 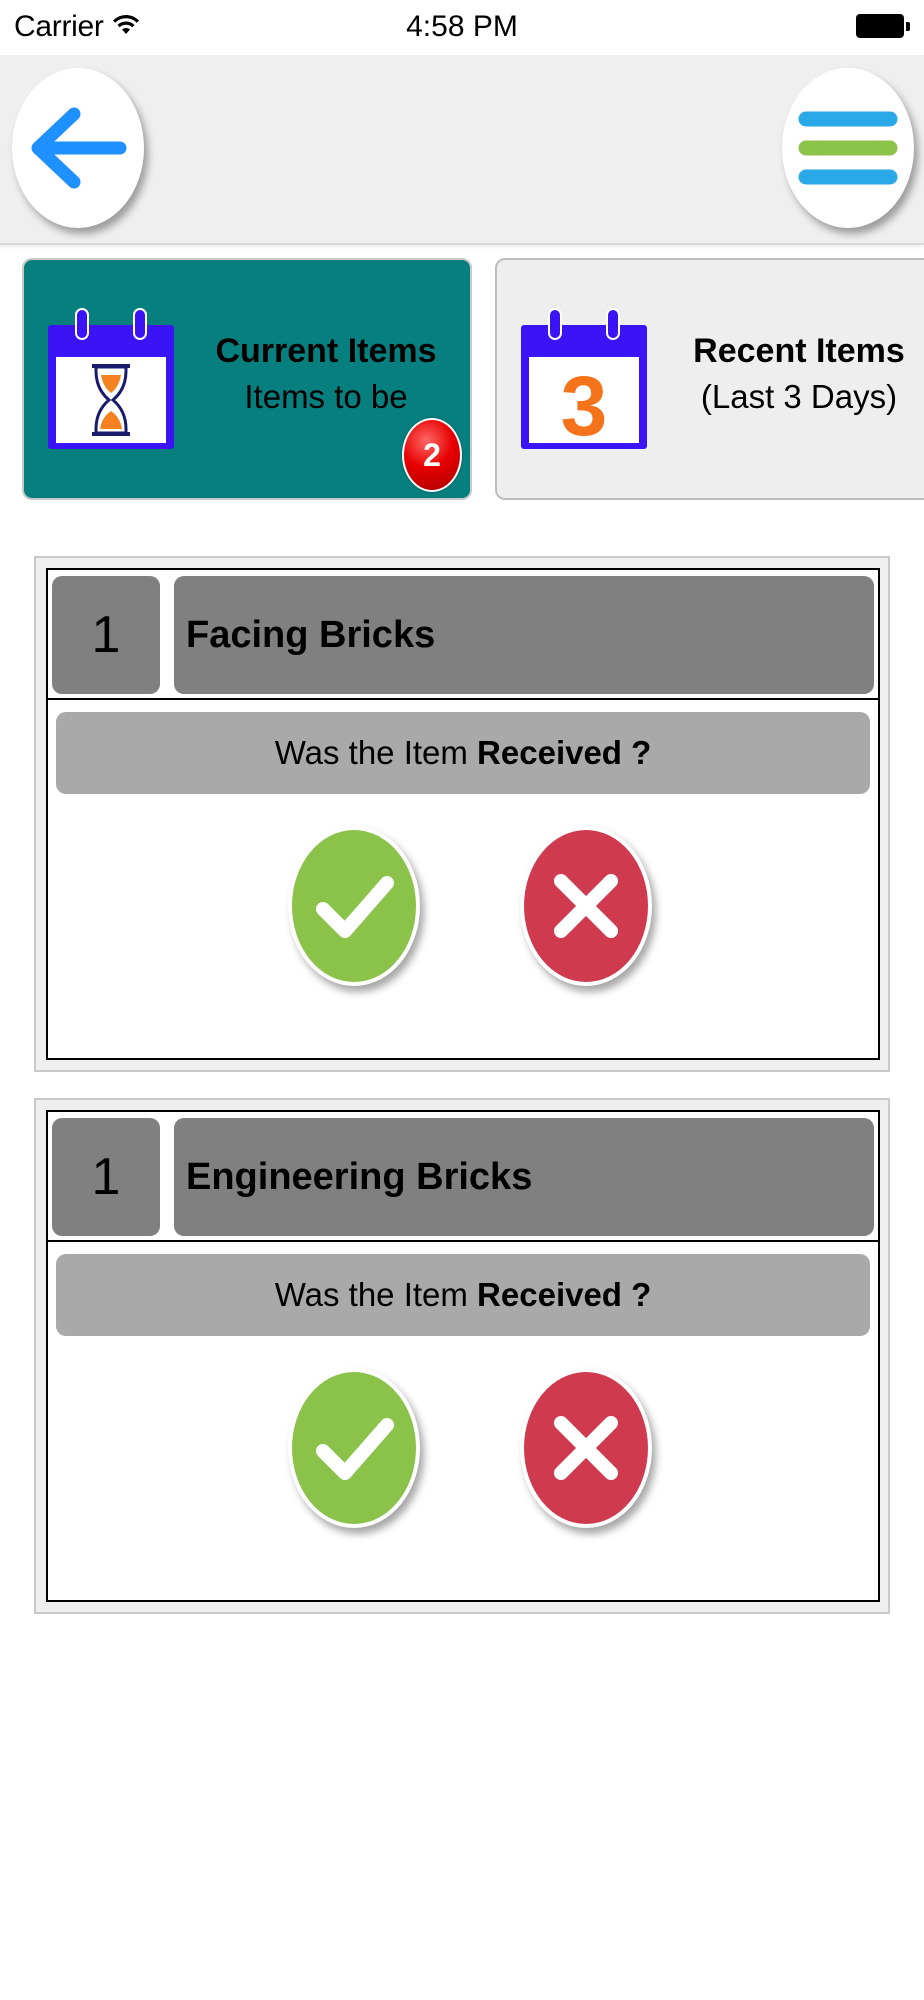 I want to click on item-header: 1 Engineering Bricks, so click(x=463, y=1177).